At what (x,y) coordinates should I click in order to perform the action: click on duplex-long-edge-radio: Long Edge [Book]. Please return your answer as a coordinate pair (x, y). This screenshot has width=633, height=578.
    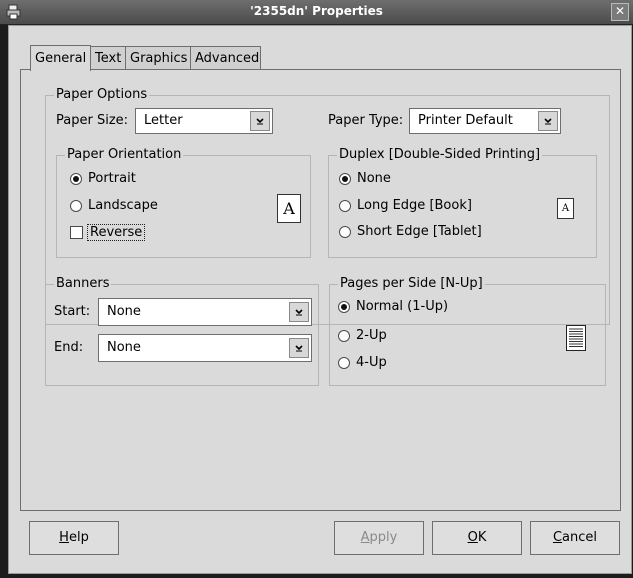
    Looking at the image, I should click on (405, 205).